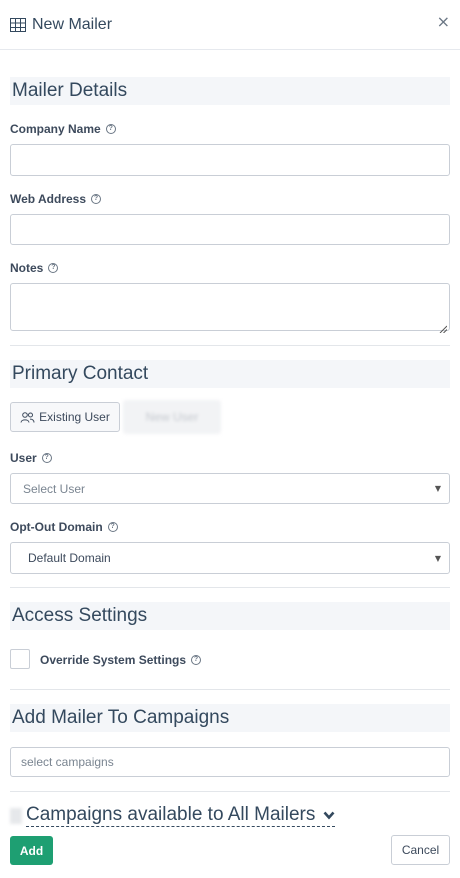  I want to click on close-icon: ×, so click(443, 21).